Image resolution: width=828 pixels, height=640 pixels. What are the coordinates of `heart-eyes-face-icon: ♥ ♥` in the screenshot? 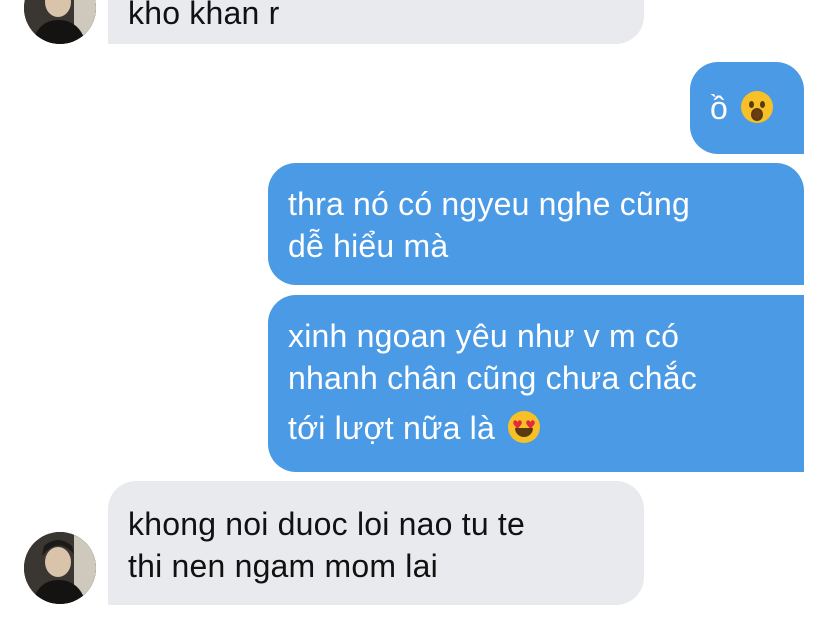 It's located at (524, 427).